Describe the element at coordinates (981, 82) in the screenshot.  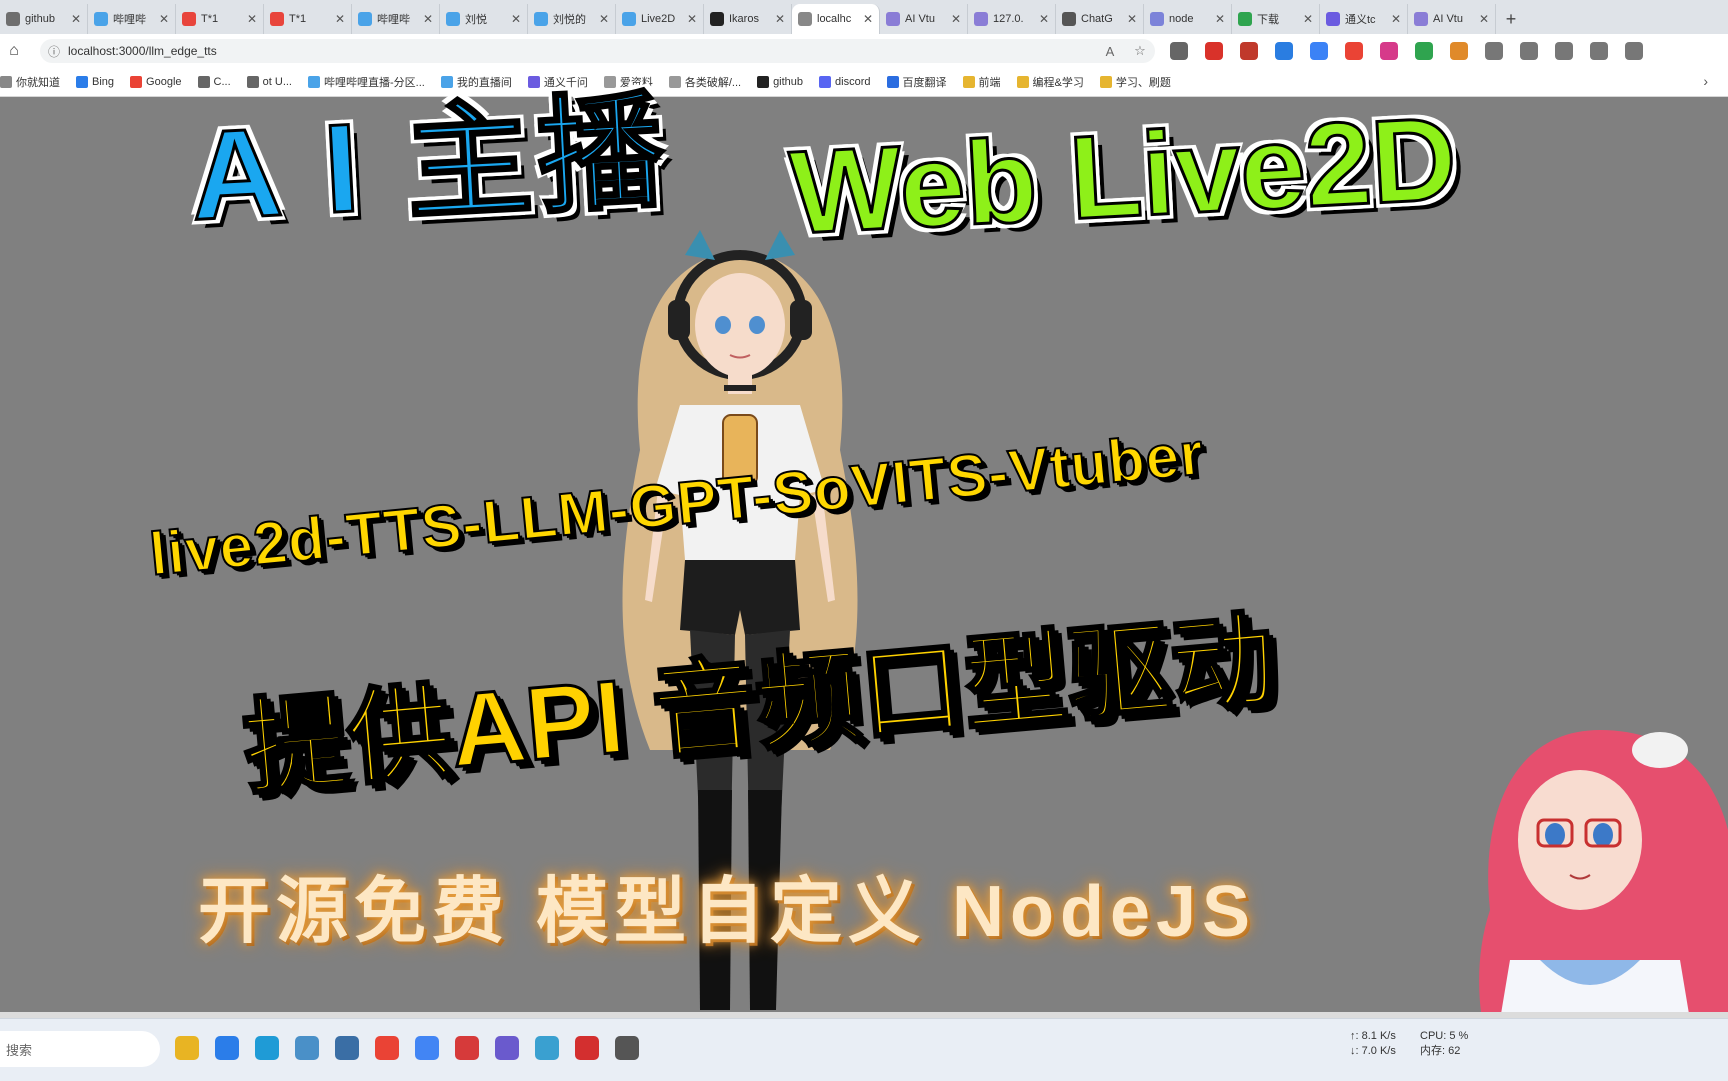
I see `bookmark-item: 前端` at that location.